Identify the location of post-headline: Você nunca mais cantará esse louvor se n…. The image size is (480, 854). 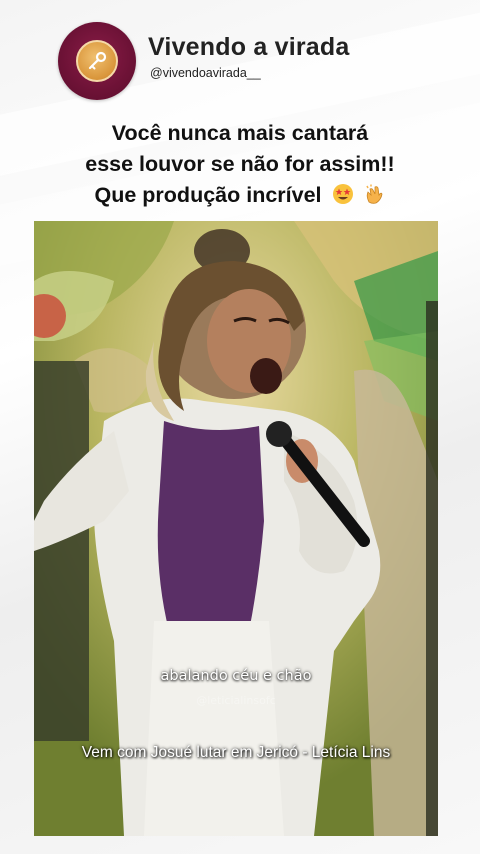
(240, 166).